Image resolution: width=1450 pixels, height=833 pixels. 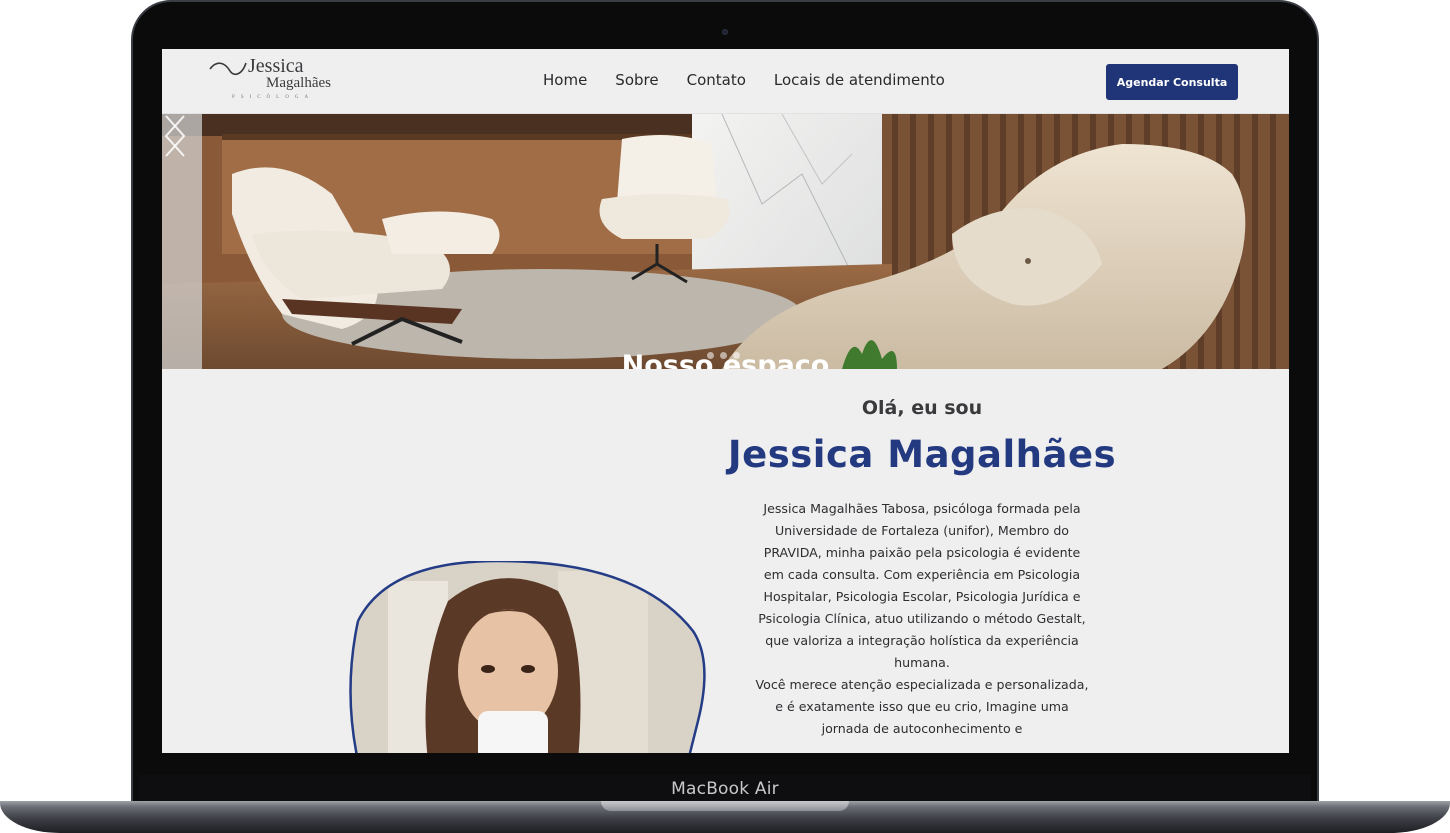 What do you see at coordinates (636, 80) in the screenshot?
I see `nav-link-sobre: Sobre` at bounding box center [636, 80].